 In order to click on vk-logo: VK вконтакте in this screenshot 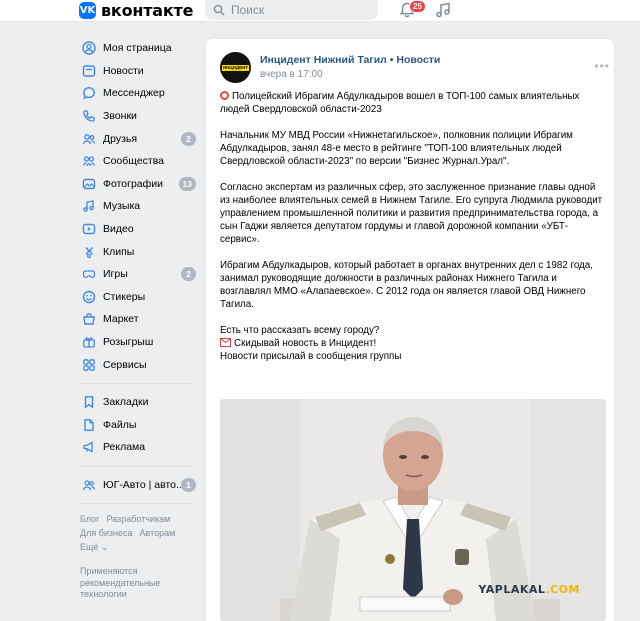, I will do `click(136, 10)`.